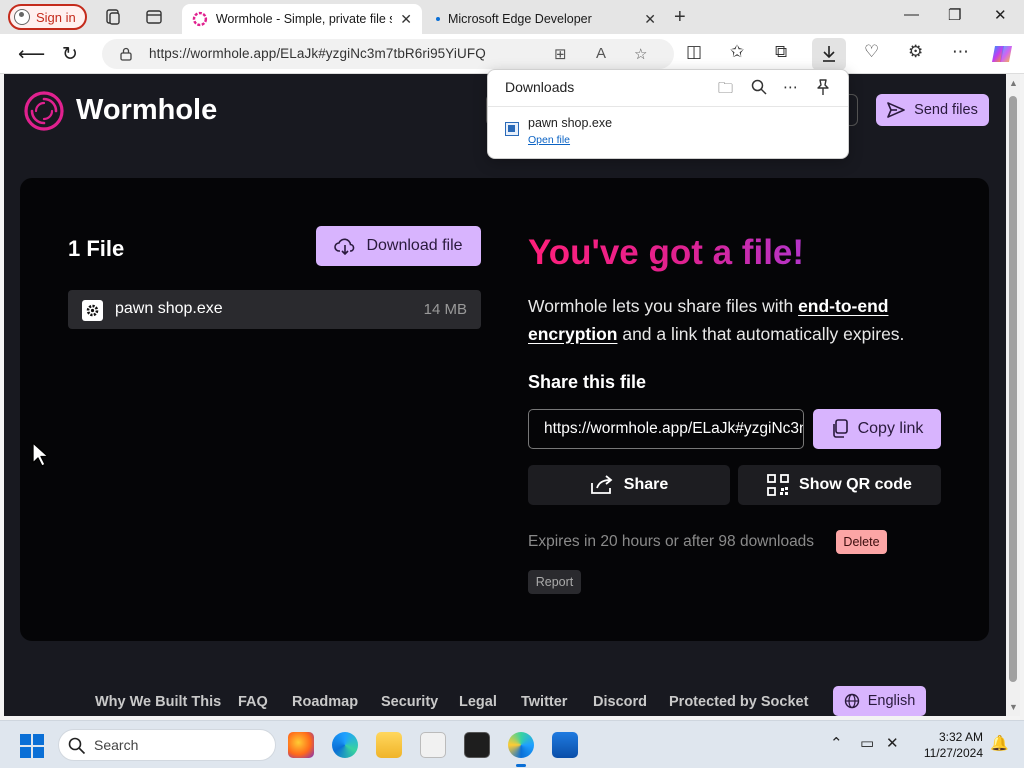  I want to click on qr-icon, so click(778, 485).